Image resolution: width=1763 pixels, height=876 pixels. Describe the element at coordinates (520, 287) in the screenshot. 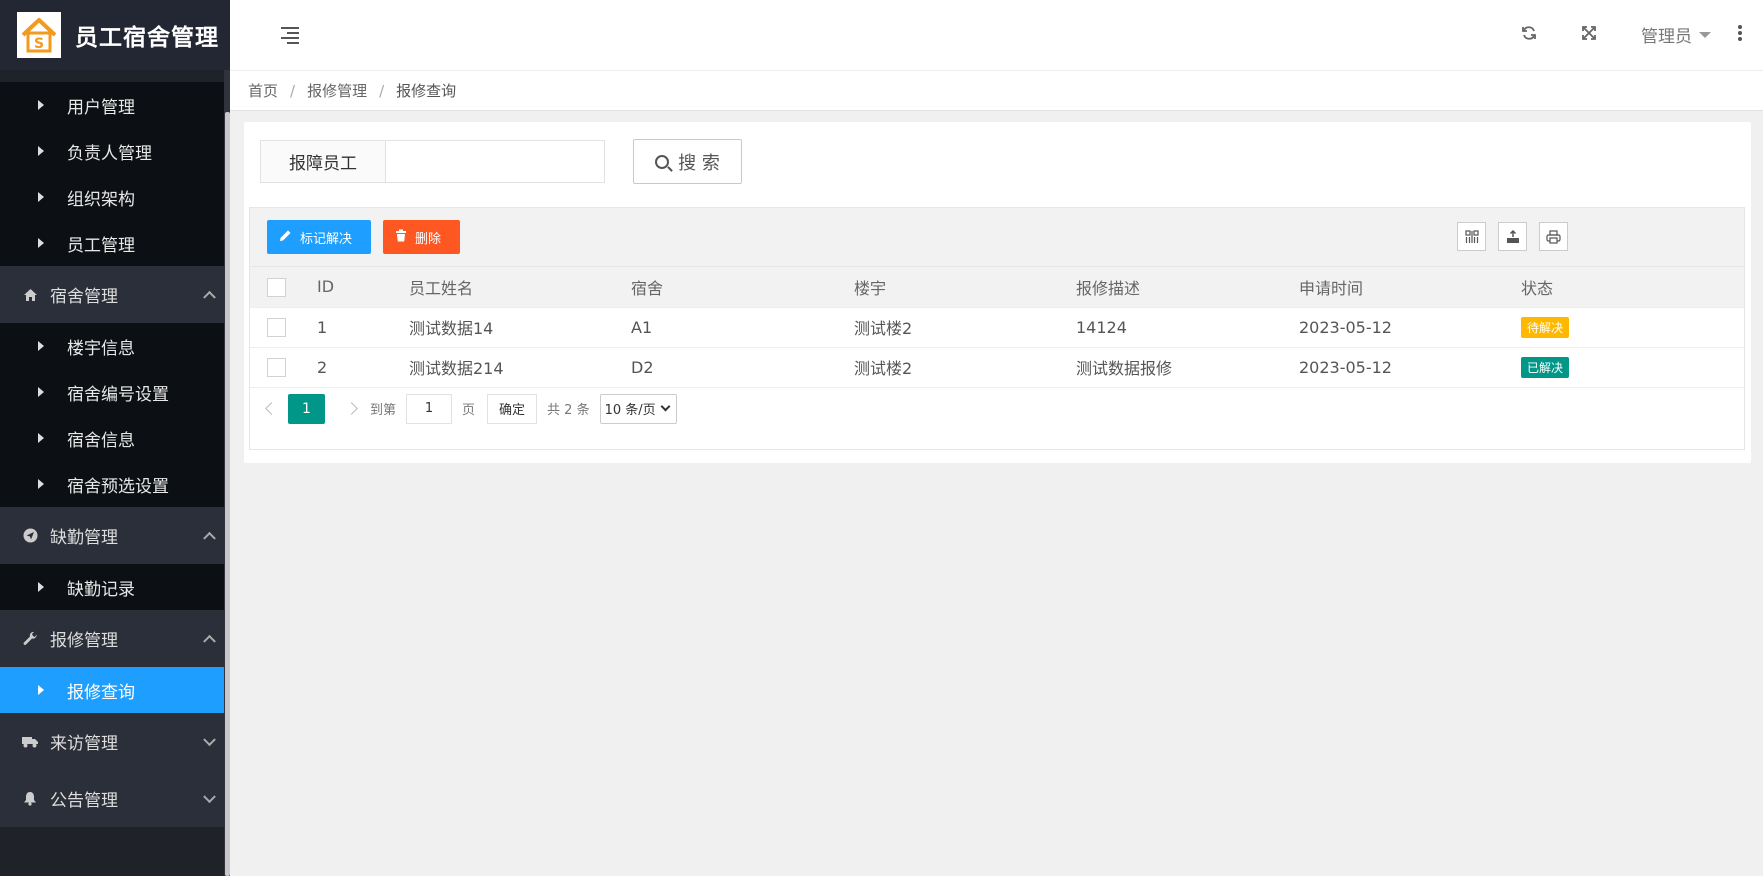

I see `column-header-name: 员工姓名` at that location.